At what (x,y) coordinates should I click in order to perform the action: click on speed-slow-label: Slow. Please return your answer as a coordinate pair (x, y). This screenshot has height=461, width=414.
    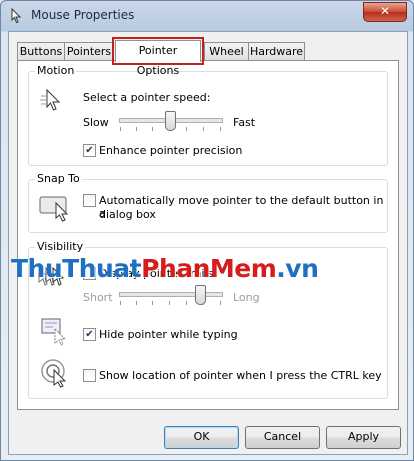
    Looking at the image, I should click on (96, 122).